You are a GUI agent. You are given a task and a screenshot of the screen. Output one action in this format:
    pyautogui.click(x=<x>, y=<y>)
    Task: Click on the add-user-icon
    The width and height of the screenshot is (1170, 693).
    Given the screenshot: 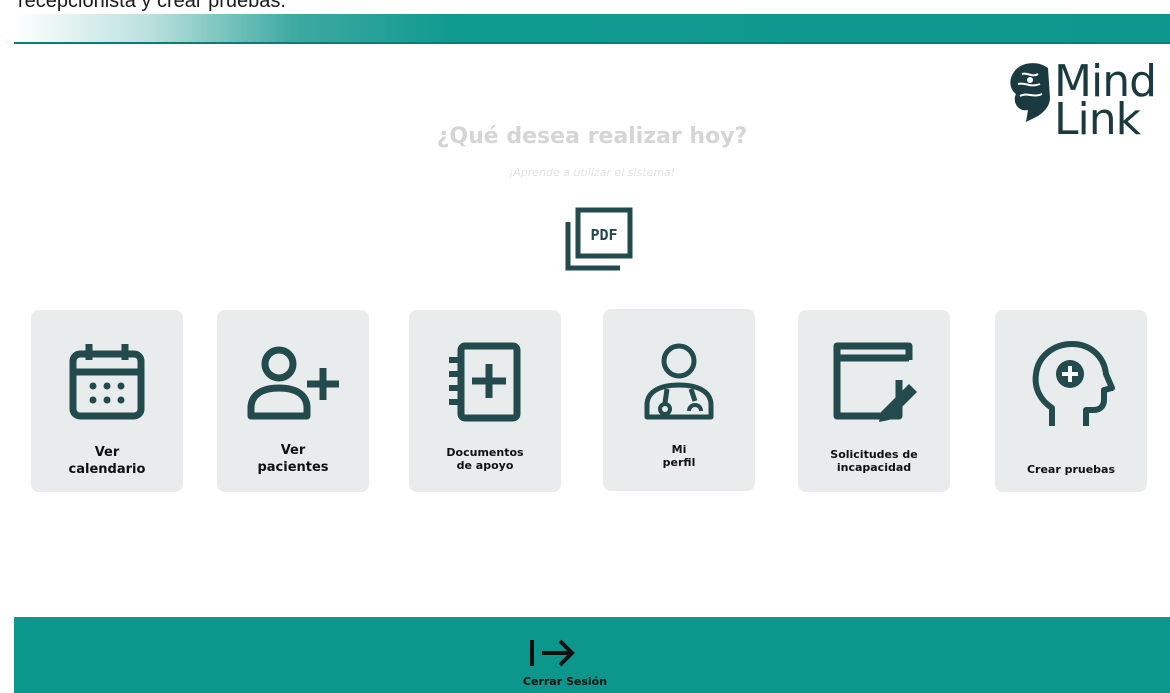 What is the action you would take?
    pyautogui.click(x=293, y=383)
    